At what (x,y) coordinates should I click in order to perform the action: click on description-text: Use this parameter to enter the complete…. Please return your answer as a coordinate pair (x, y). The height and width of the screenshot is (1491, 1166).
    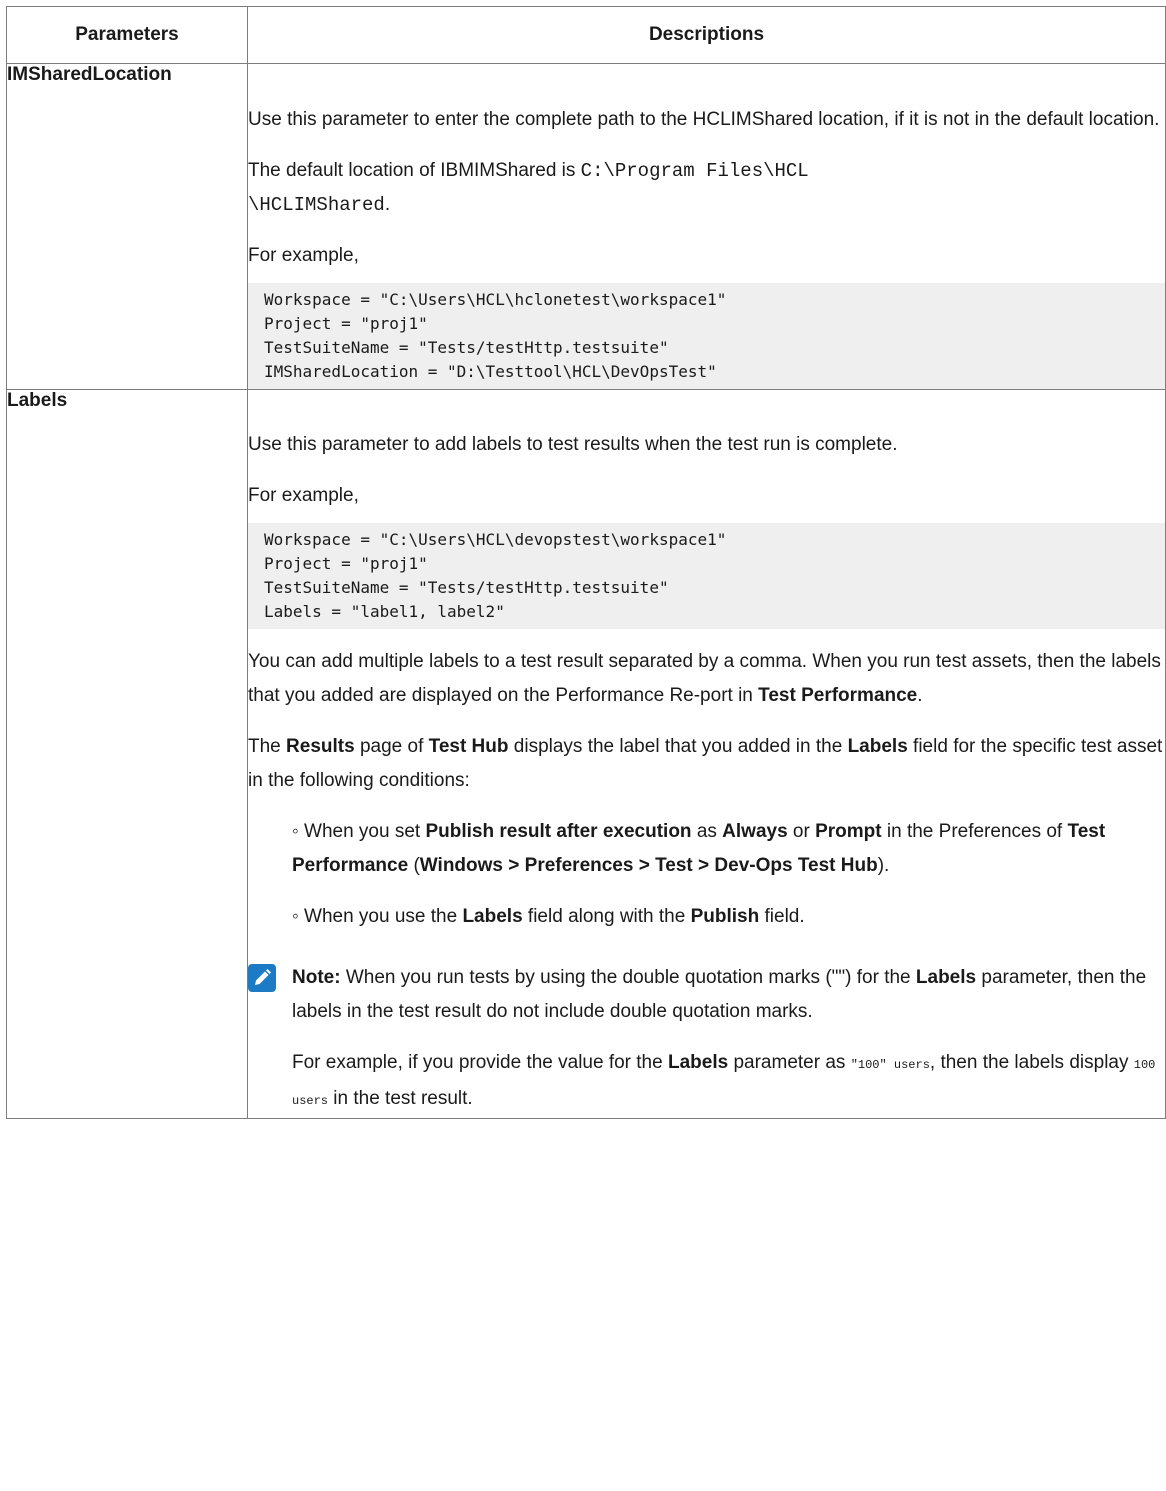
    Looking at the image, I should click on (704, 119).